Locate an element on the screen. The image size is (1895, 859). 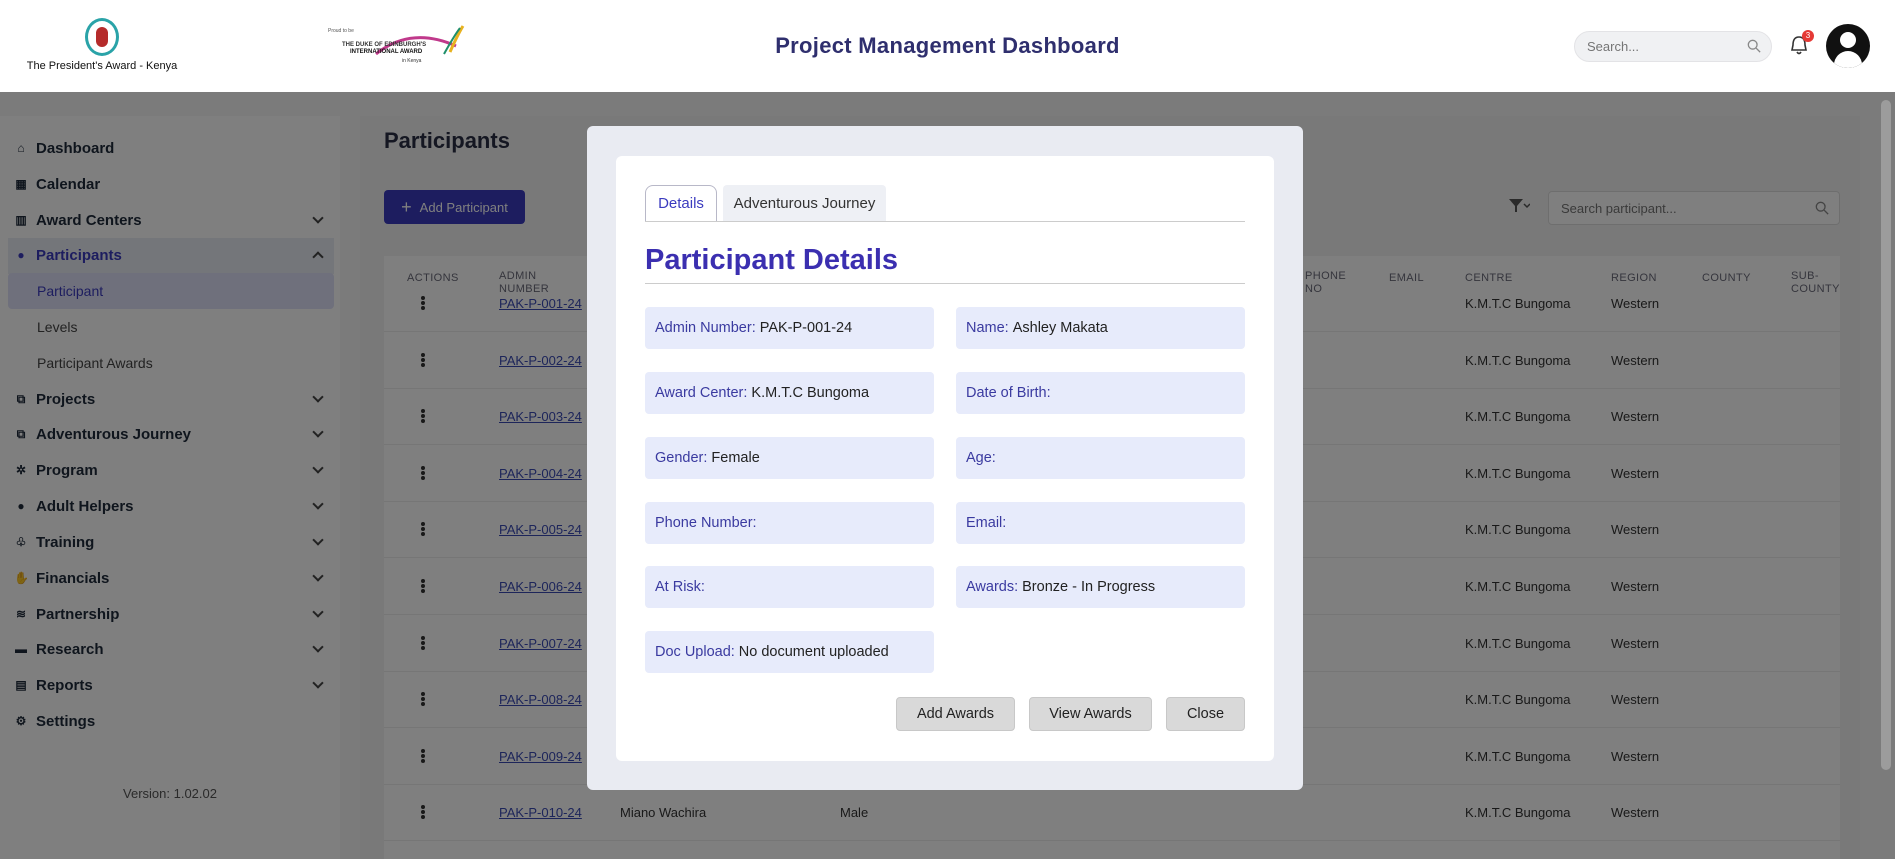
field-at-risk: At Risk: is located at coordinates (789, 587).